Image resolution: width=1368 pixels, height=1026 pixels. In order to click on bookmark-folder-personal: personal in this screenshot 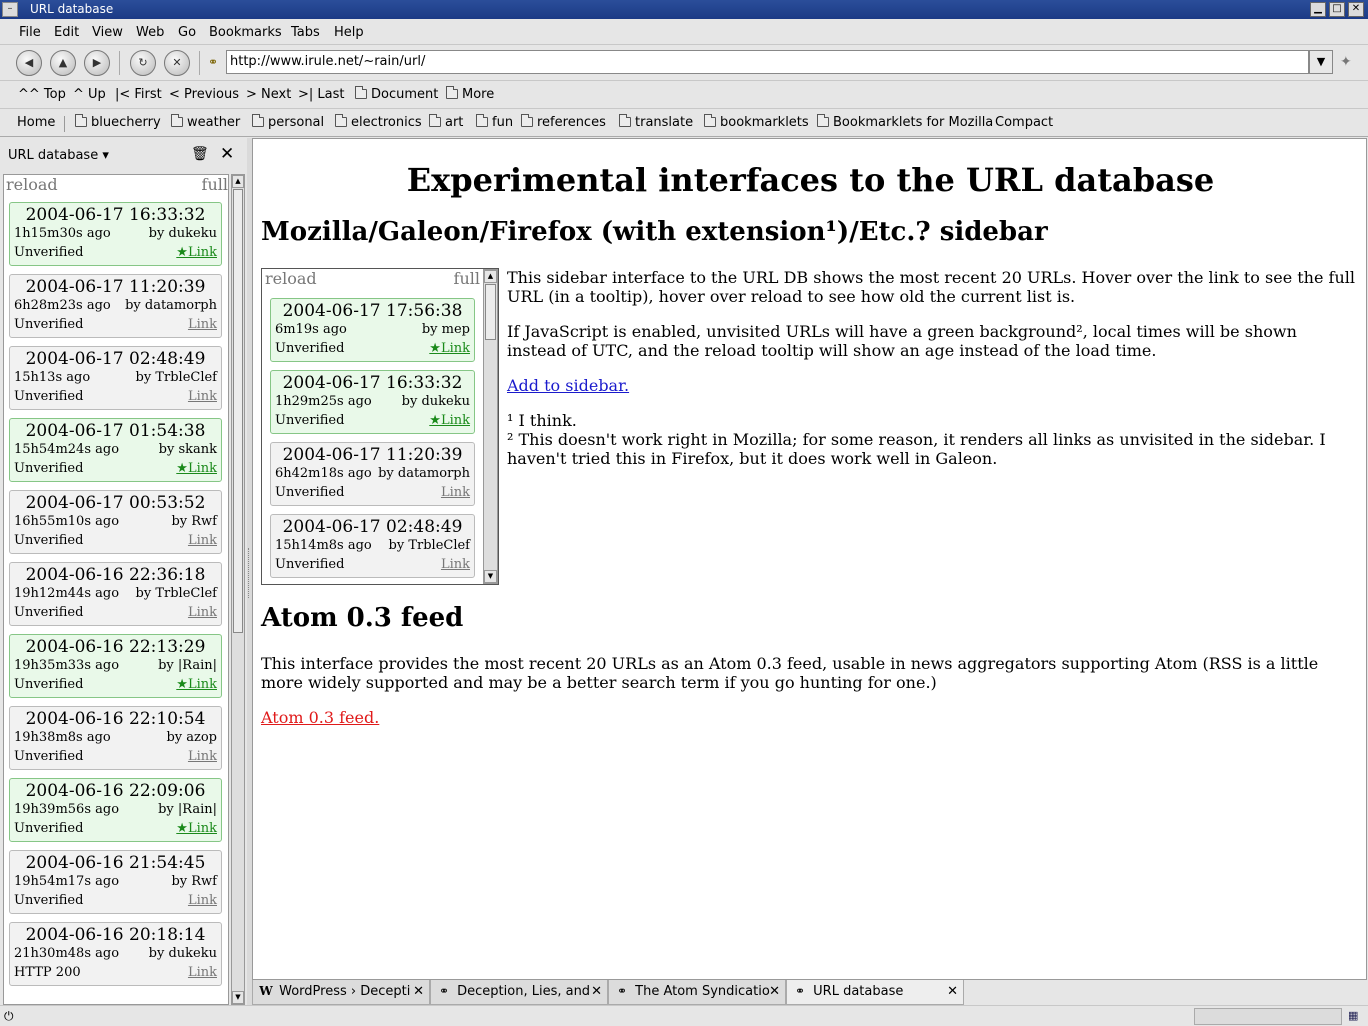, I will do `click(288, 122)`.